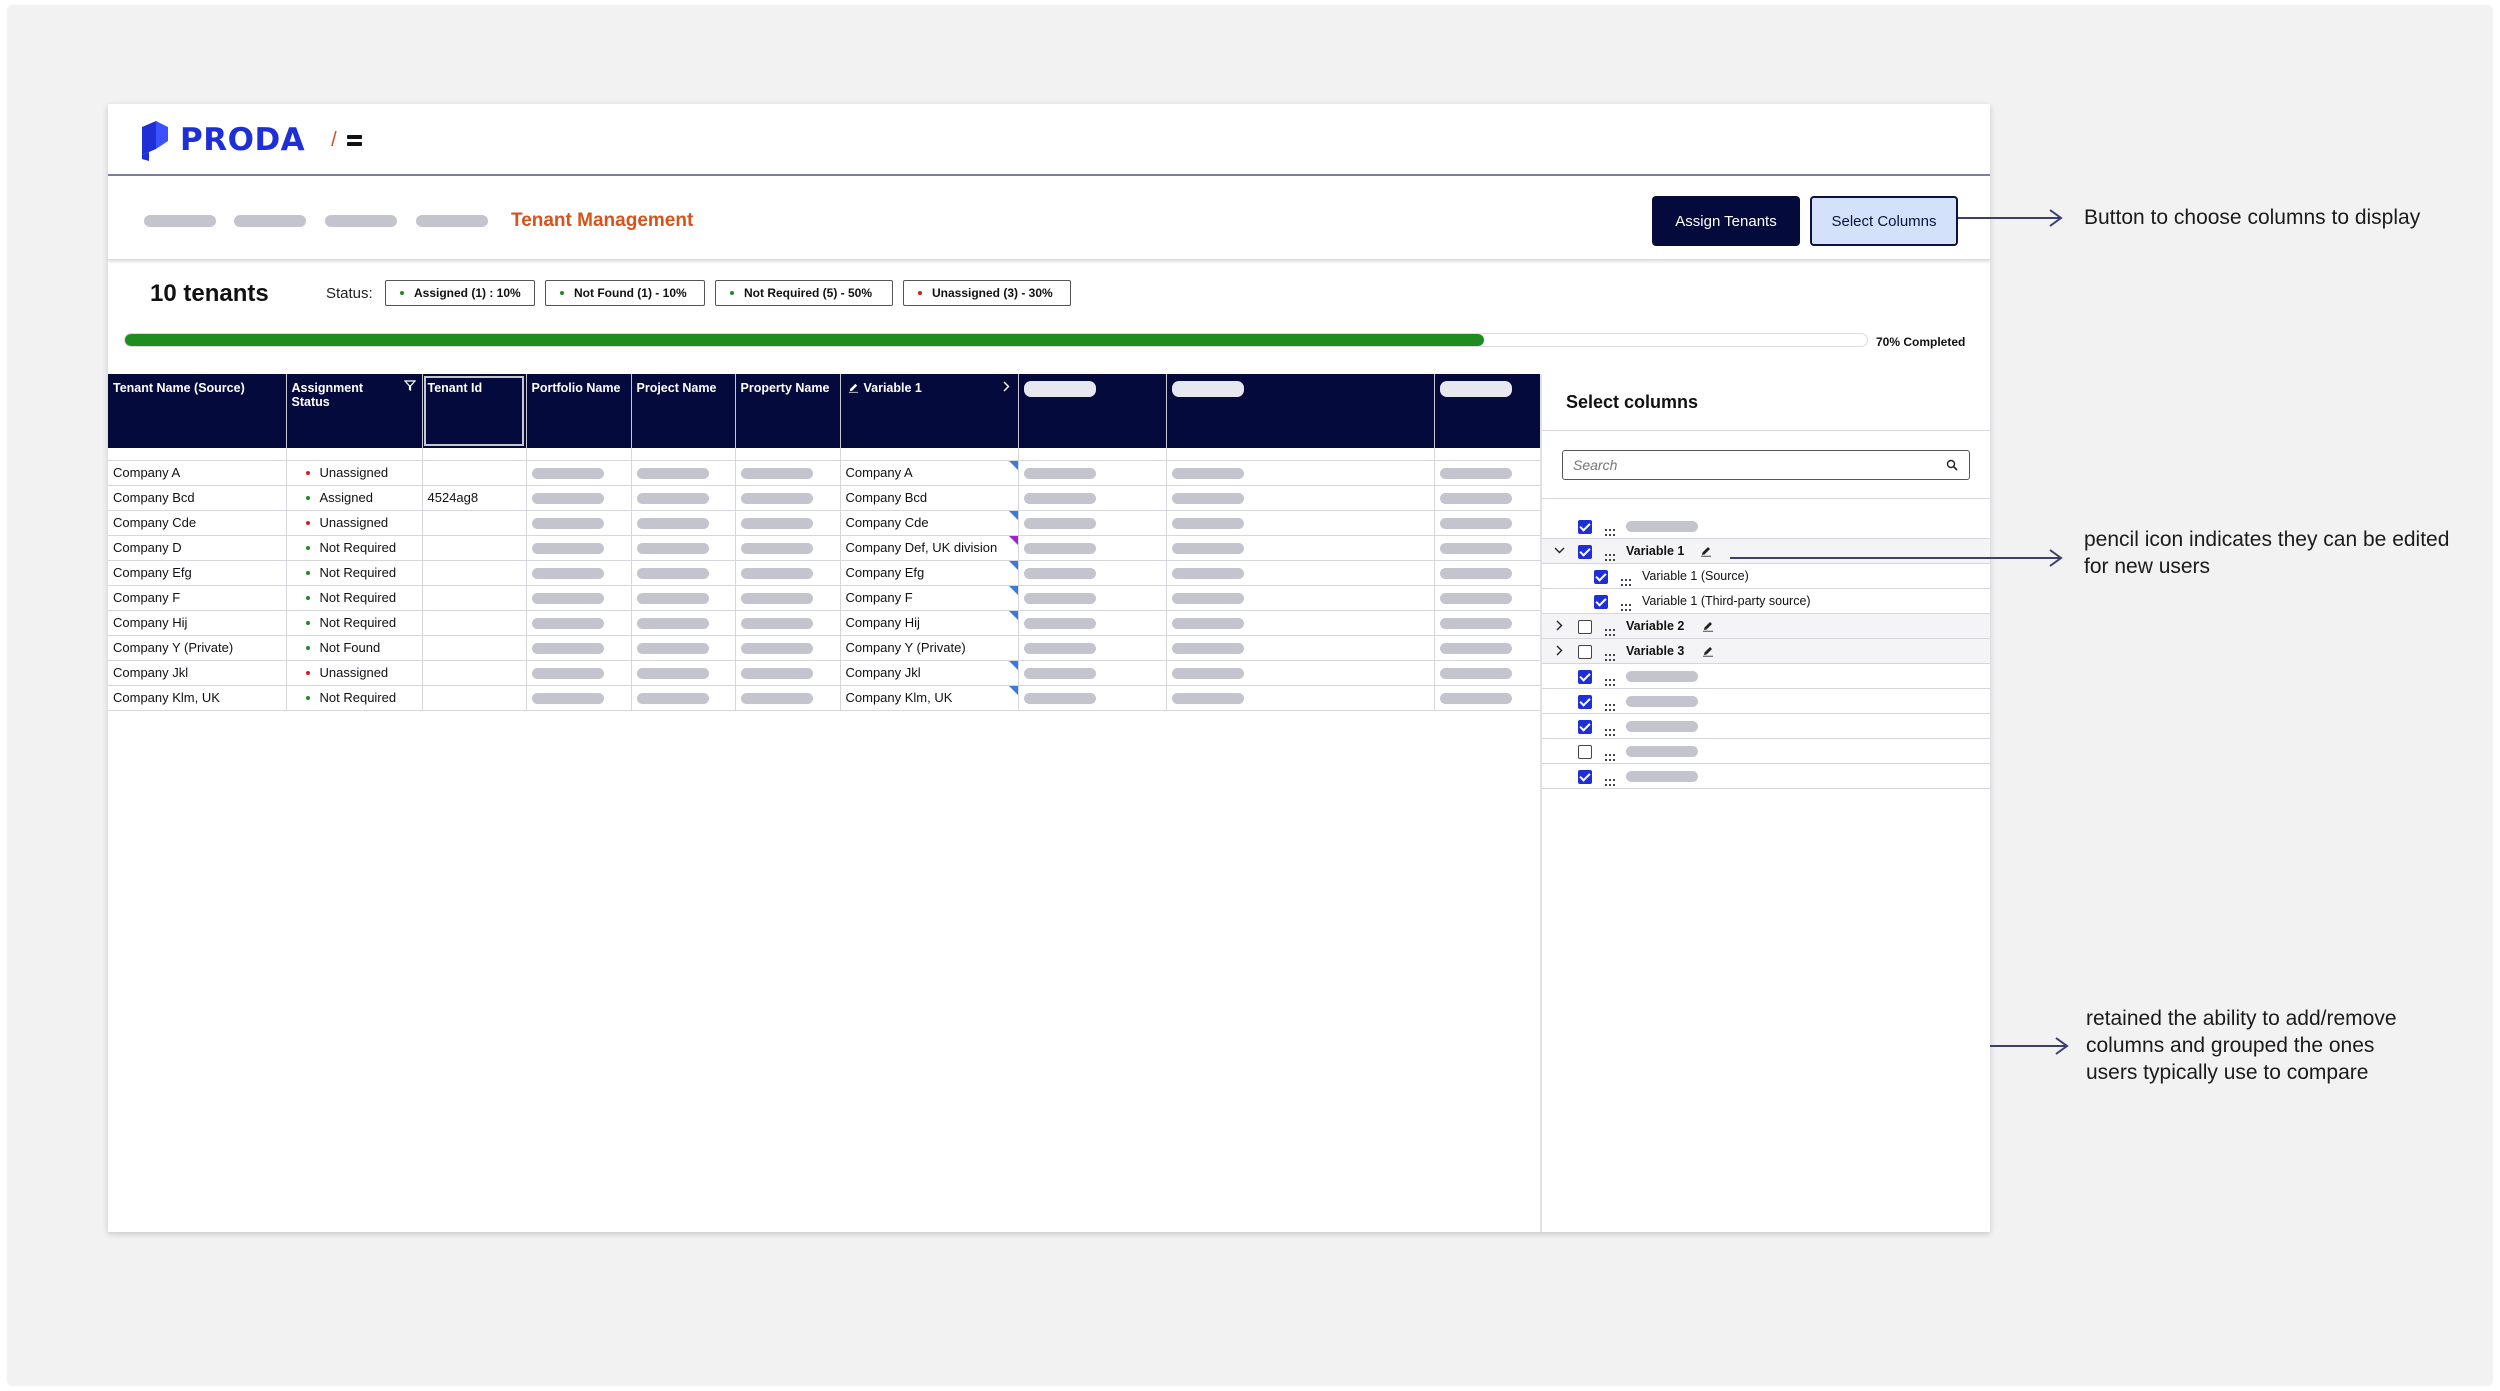 This screenshot has width=2500, height=1391. I want to click on column-header-variable-1: Variable 1, so click(929, 411).